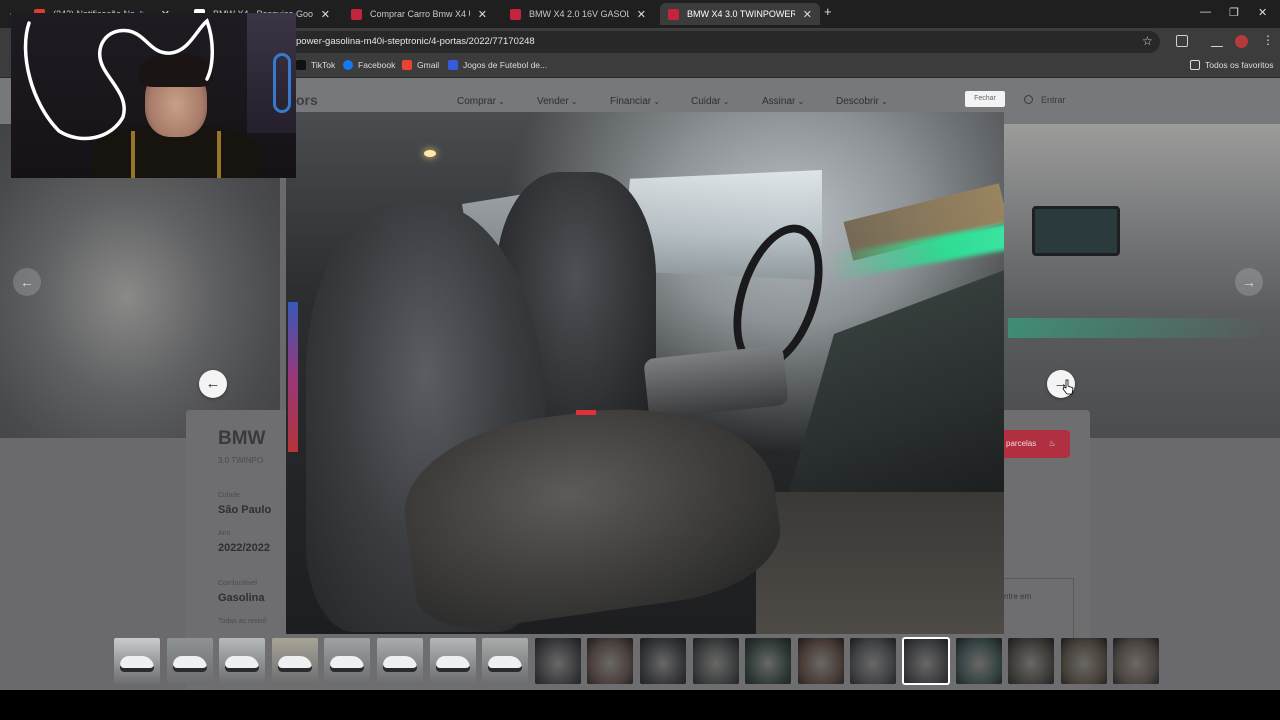 The height and width of the screenshot is (720, 1280). Describe the element at coordinates (1239, 65) in the screenshot. I see `all-bookmarks-label: Todos os favoritos` at that location.